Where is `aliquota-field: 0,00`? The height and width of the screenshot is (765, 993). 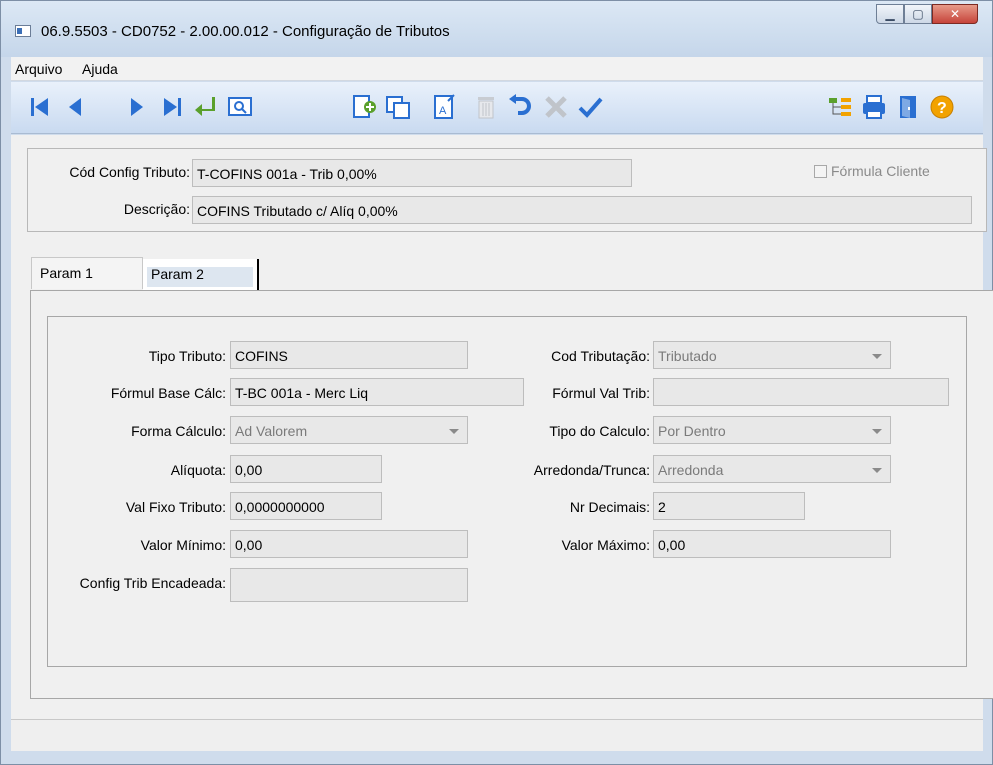
aliquota-field: 0,00 is located at coordinates (306, 469).